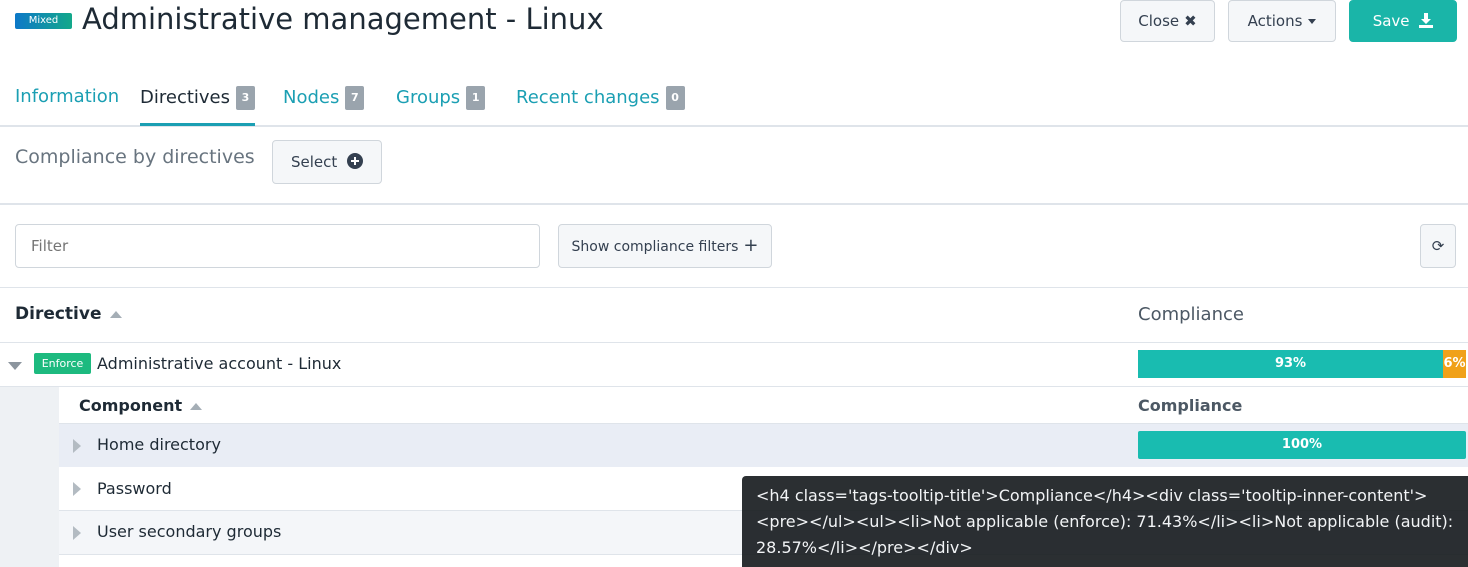 The width and height of the screenshot is (1468, 567). Describe the element at coordinates (675, 98) in the screenshot. I see `count-badge: 0` at that location.